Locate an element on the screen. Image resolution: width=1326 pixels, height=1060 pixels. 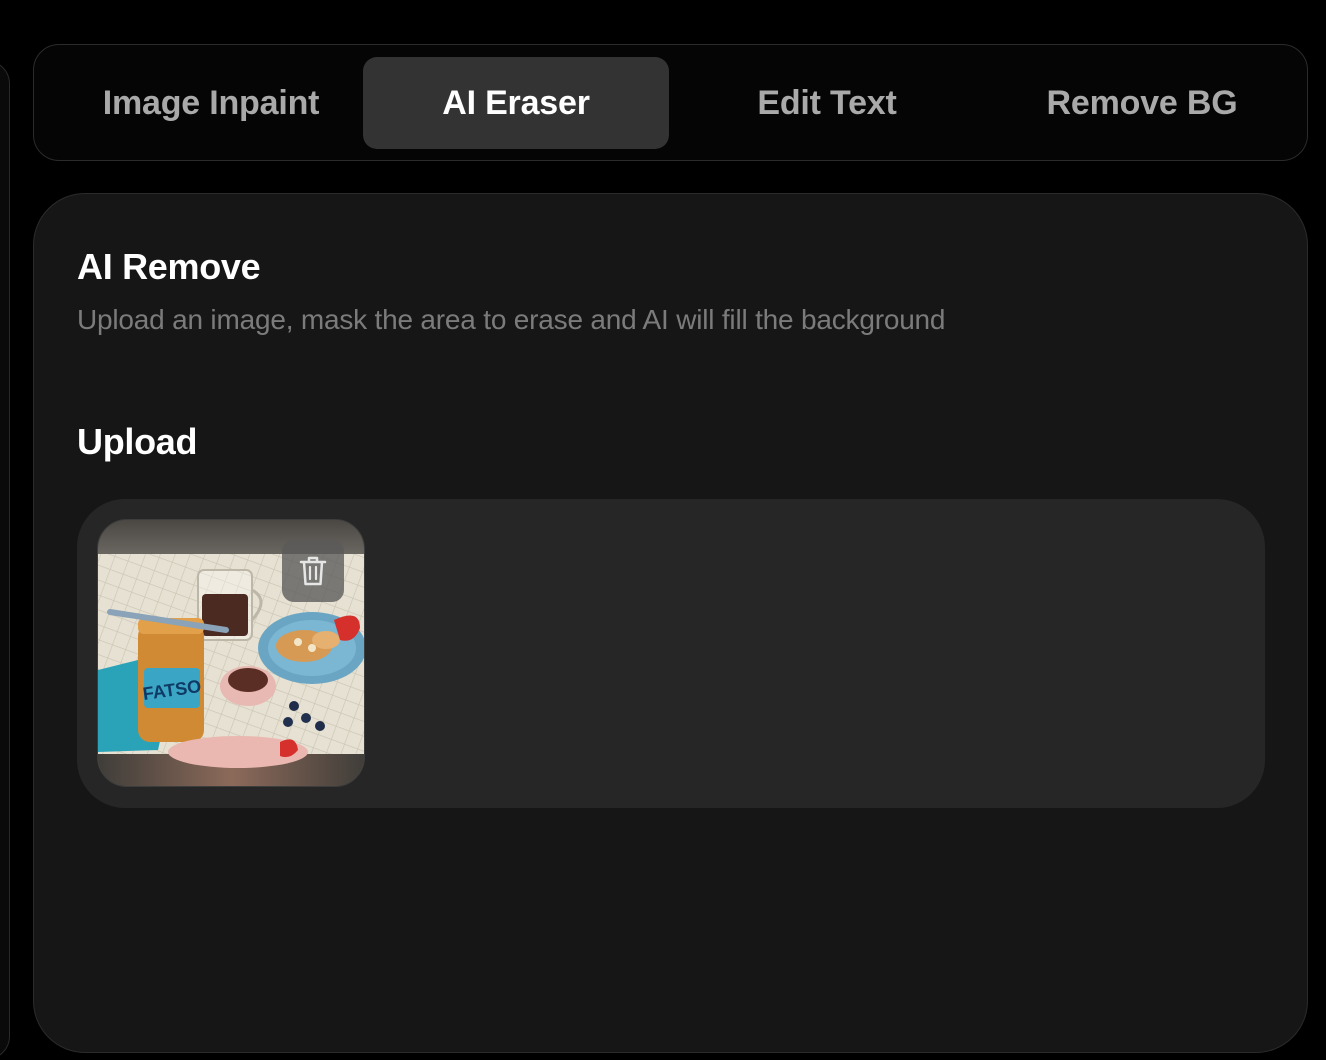
tab-ai-eraser: AI Eraser is located at coordinates (516, 103).